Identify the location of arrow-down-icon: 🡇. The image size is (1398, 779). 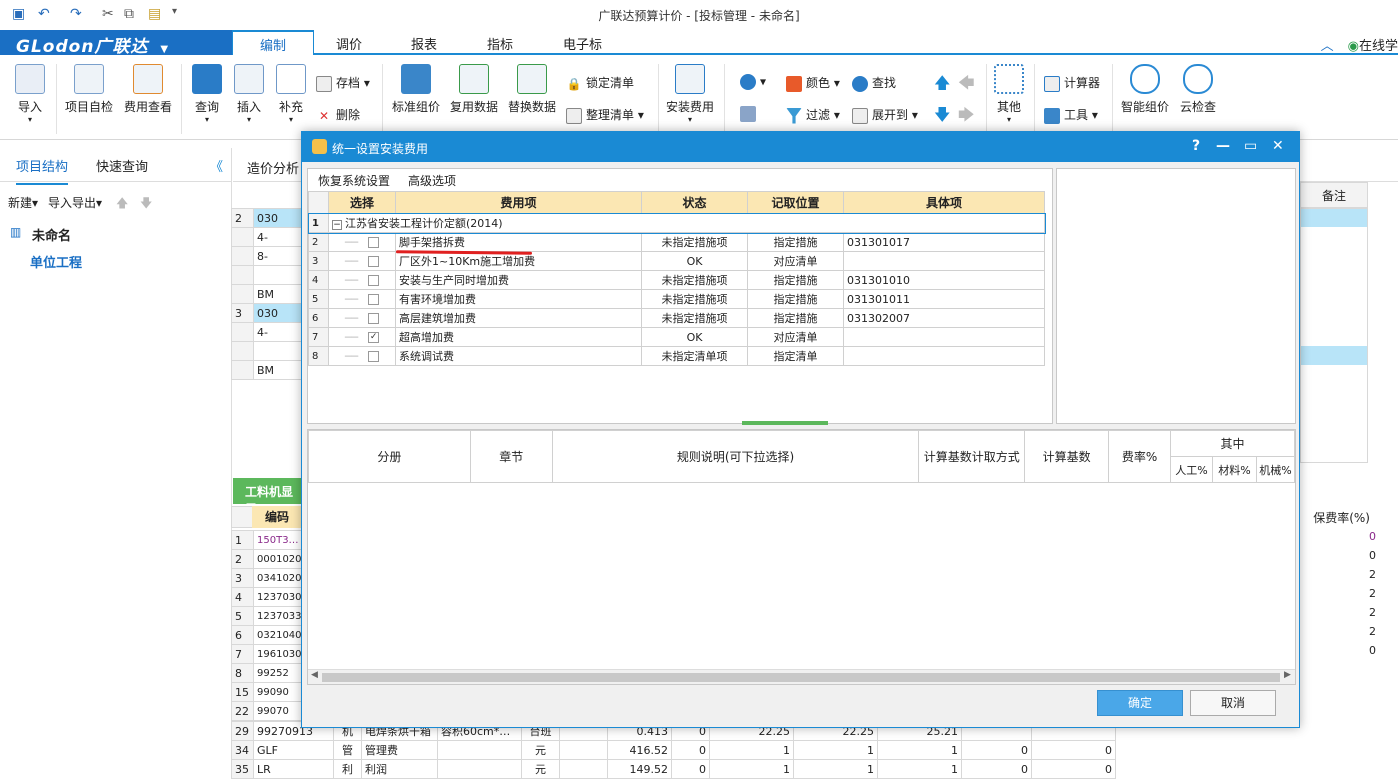
(146, 204).